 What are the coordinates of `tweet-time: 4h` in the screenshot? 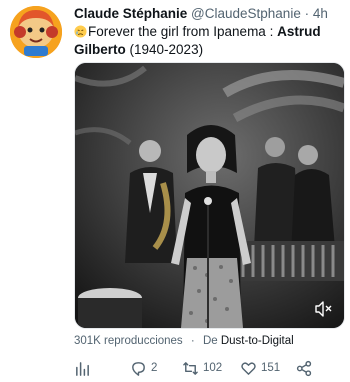 It's located at (320, 13).